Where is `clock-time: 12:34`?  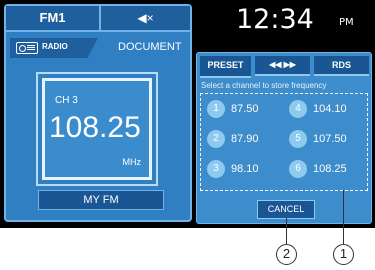
clock-time: 12:34 is located at coordinates (275, 19).